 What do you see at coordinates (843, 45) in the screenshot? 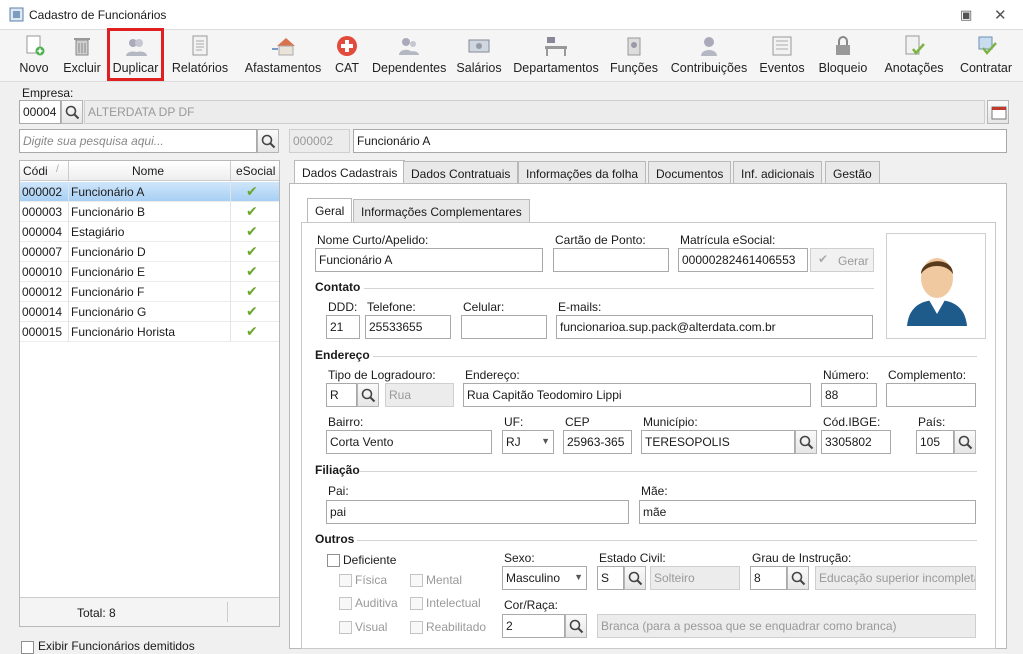
I see `lock-icon` at bounding box center [843, 45].